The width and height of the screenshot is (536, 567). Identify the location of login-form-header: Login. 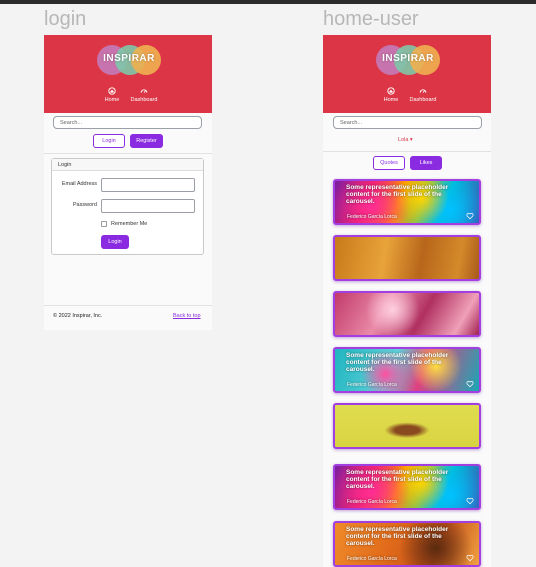
(127, 165).